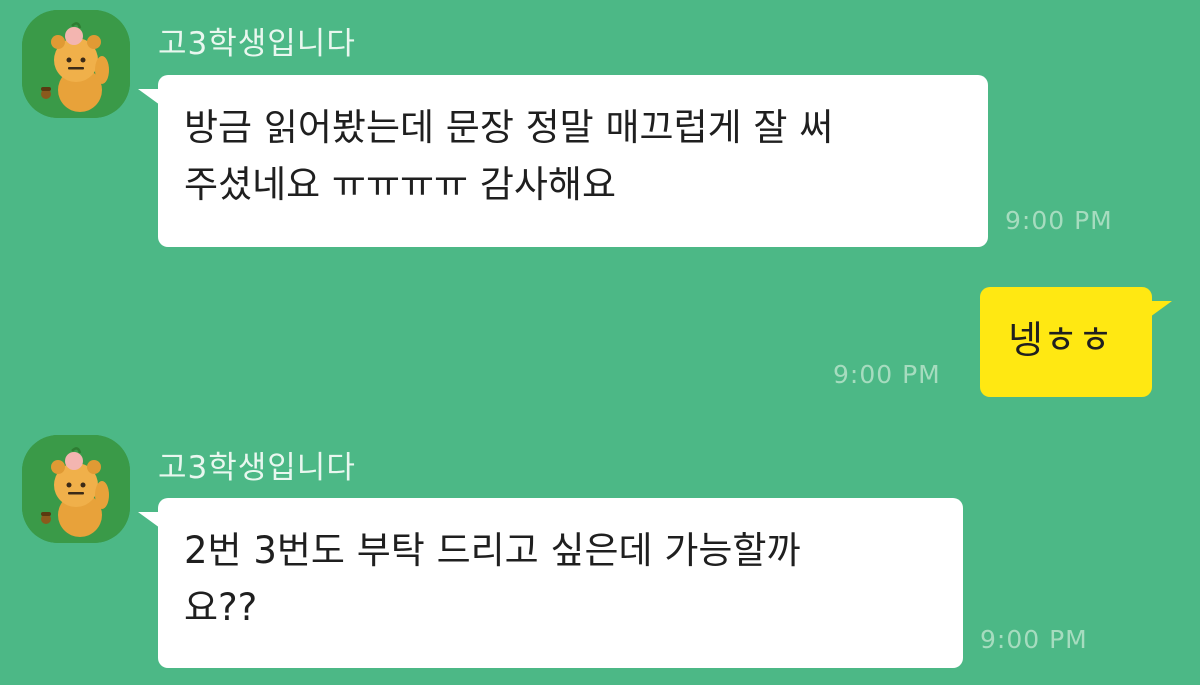  Describe the element at coordinates (400, 184) in the screenshot. I see `message-text-line: 주셨네요 ㅠㅠㅠㅠ 감사해요` at that location.